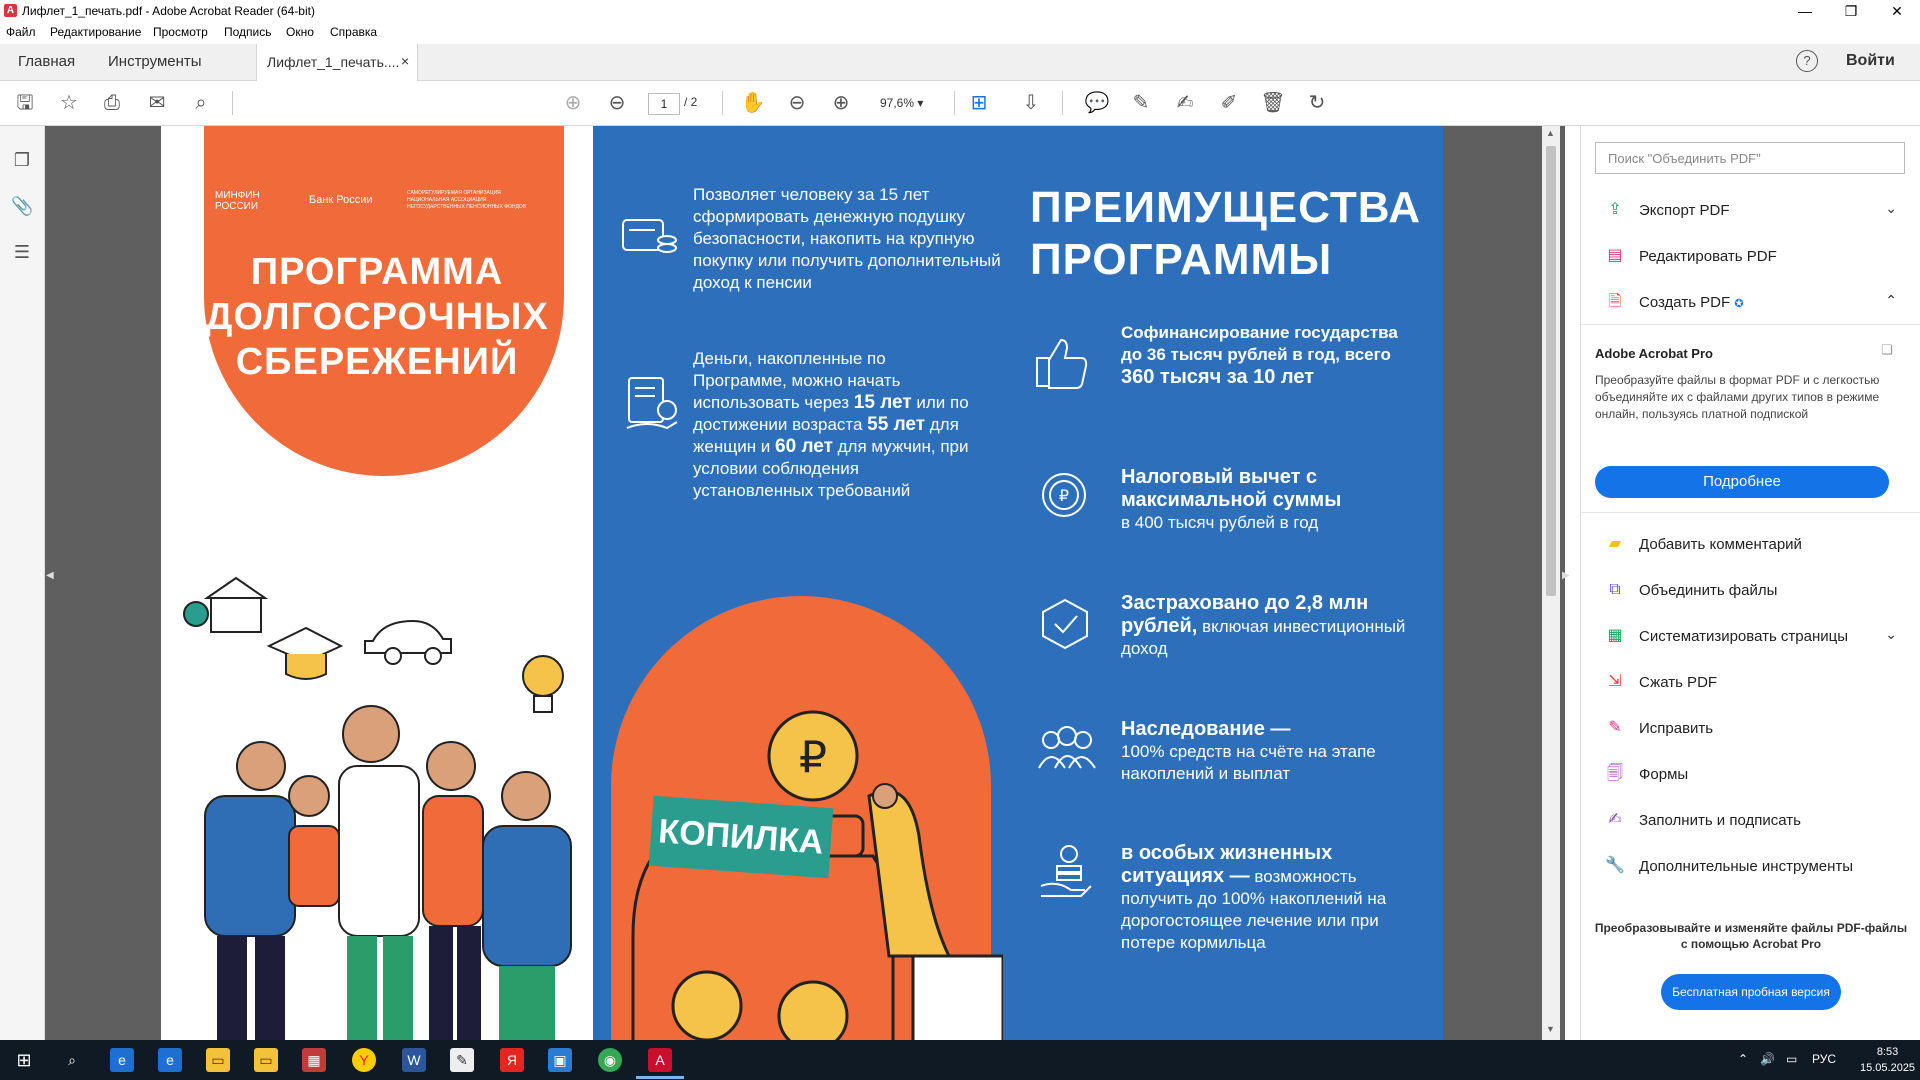  Describe the element at coordinates (22, 253) in the screenshot. I see `layers-icon: ☰` at that location.